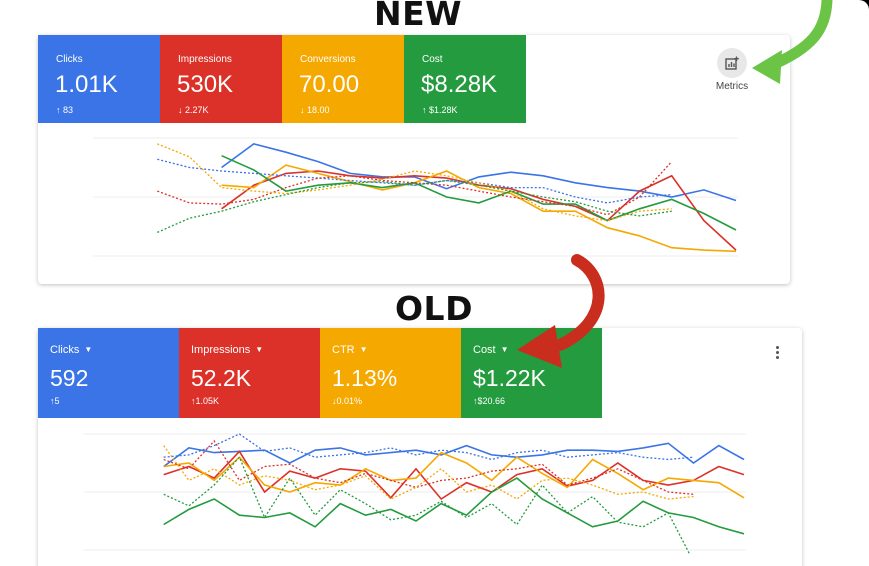 The height and width of the screenshot is (566, 869). Describe the element at coordinates (777, 354) in the screenshot. I see `more-vert-icon` at that location.